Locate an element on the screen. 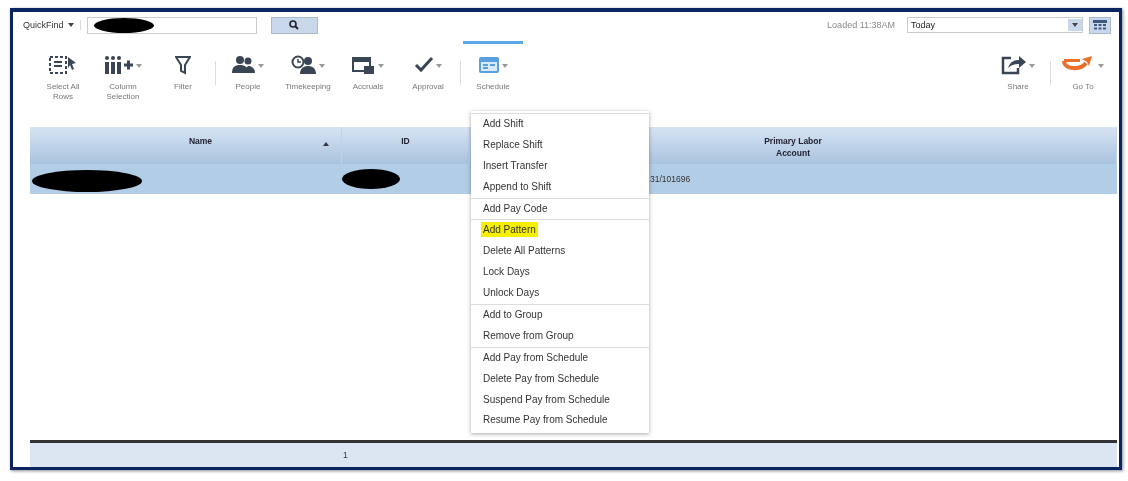  loaded-time: Loaded 11:38AM is located at coordinates (861, 25).